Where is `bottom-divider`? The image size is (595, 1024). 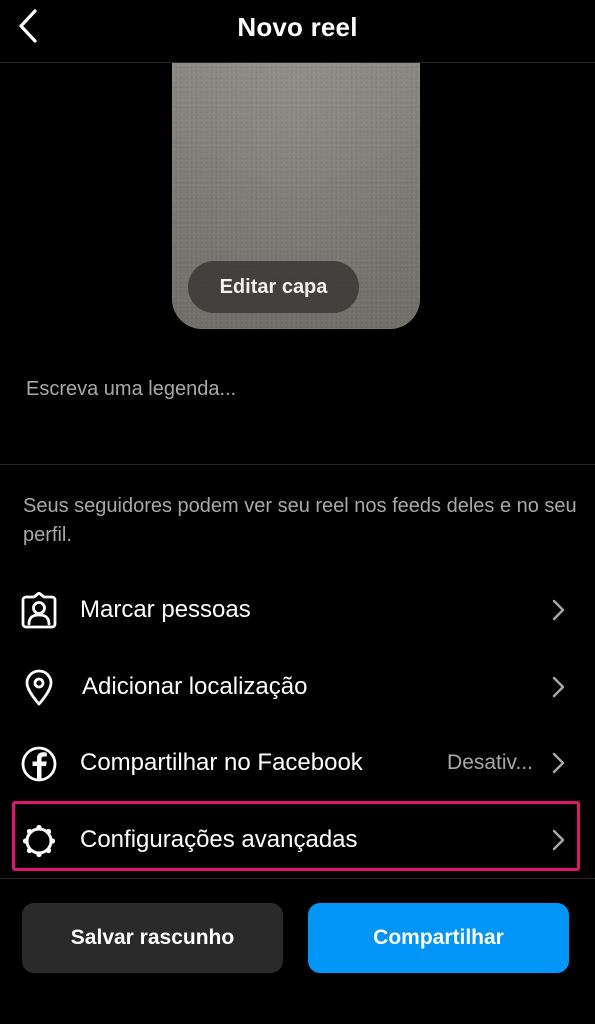 bottom-divider is located at coordinates (297, 878).